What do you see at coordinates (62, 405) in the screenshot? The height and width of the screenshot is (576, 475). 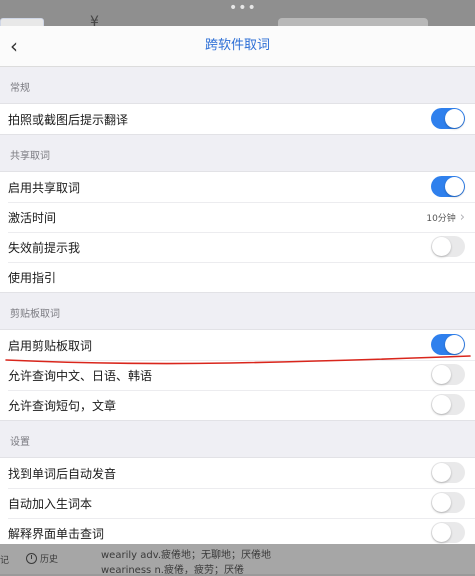 I see `row-label: 允许查询短句，文章` at bounding box center [62, 405].